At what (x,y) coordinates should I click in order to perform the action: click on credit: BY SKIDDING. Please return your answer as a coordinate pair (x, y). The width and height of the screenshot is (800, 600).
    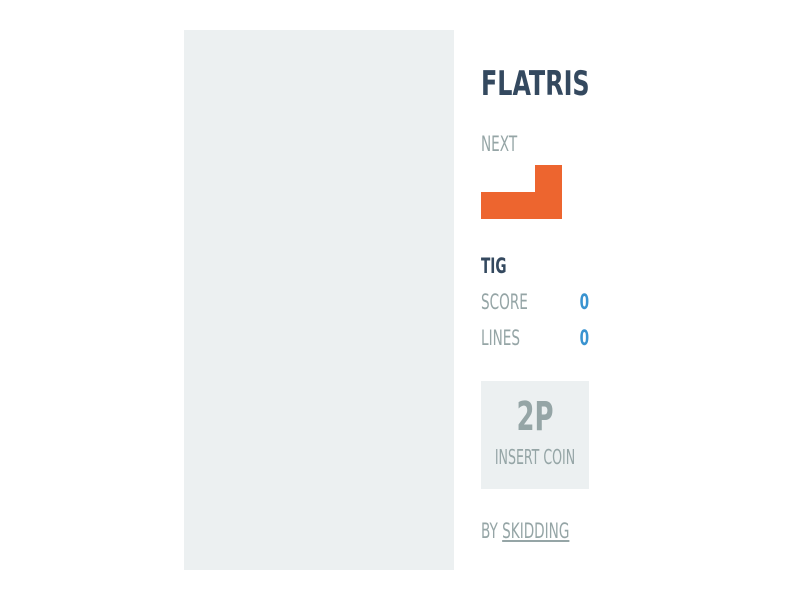
    Looking at the image, I should click on (525, 531).